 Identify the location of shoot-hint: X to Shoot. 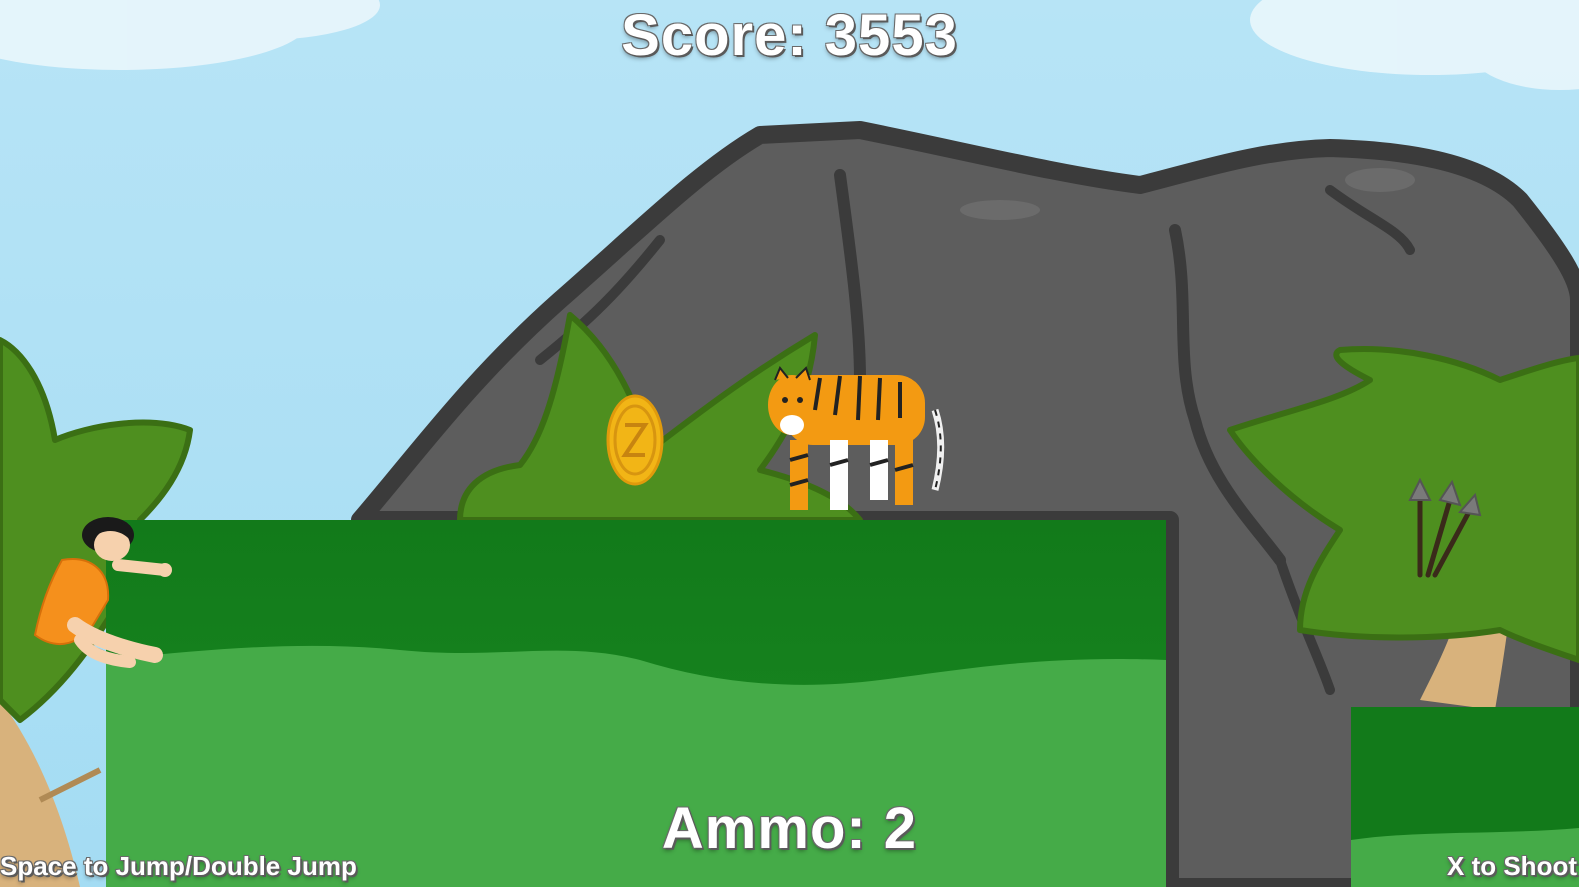
(1512, 866).